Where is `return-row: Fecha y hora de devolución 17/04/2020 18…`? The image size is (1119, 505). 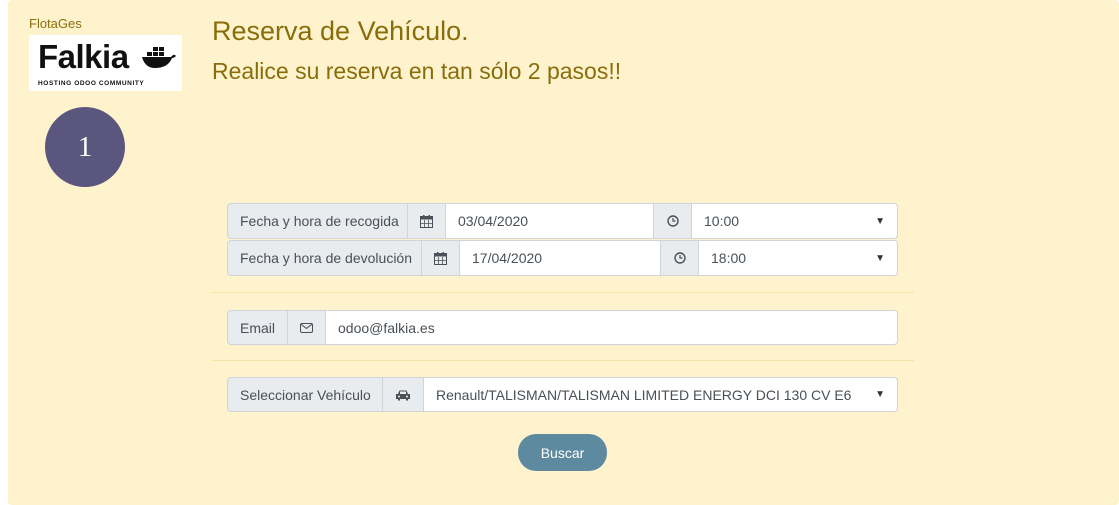 return-row: Fecha y hora de devolución 17/04/2020 18… is located at coordinates (562, 258).